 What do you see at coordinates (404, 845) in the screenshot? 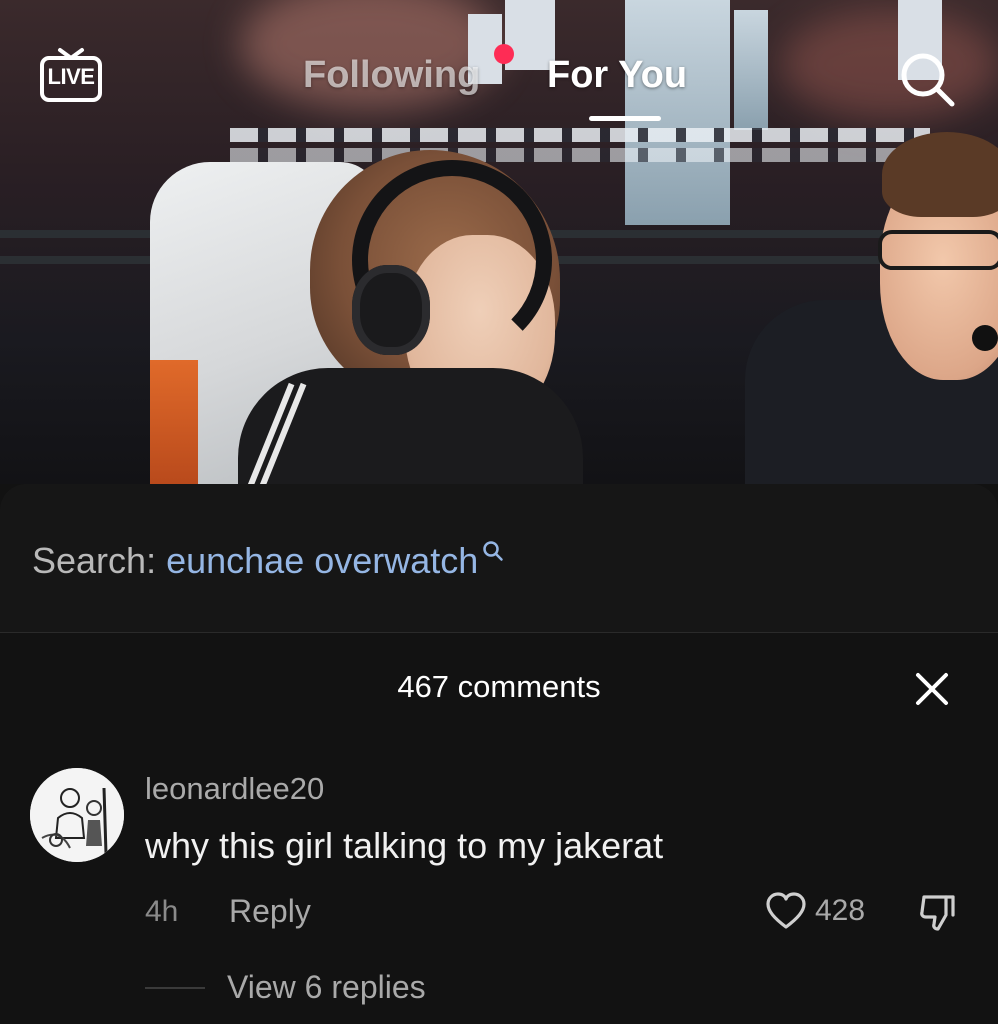
I see `comment-text: why this girl talking to my jakerat` at bounding box center [404, 845].